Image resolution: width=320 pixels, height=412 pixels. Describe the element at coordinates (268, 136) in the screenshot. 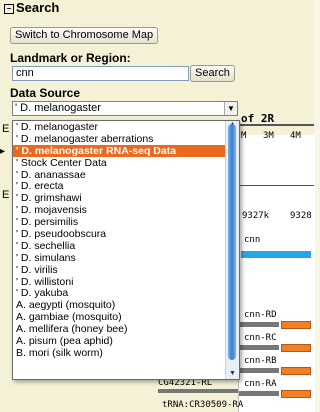

I see `ruler-tick: 3M` at that location.